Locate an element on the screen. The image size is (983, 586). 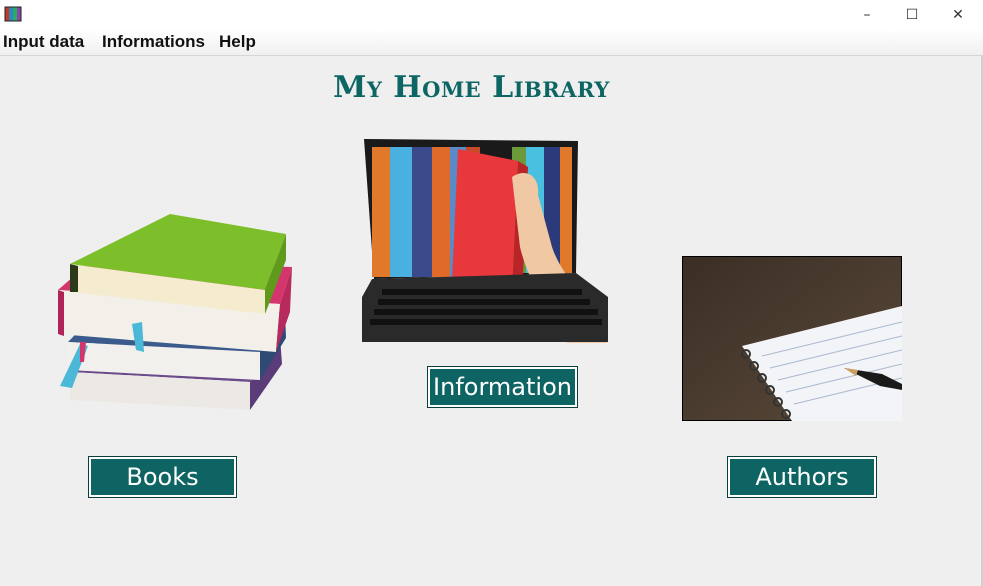
authors-button: Authors is located at coordinates (802, 477).